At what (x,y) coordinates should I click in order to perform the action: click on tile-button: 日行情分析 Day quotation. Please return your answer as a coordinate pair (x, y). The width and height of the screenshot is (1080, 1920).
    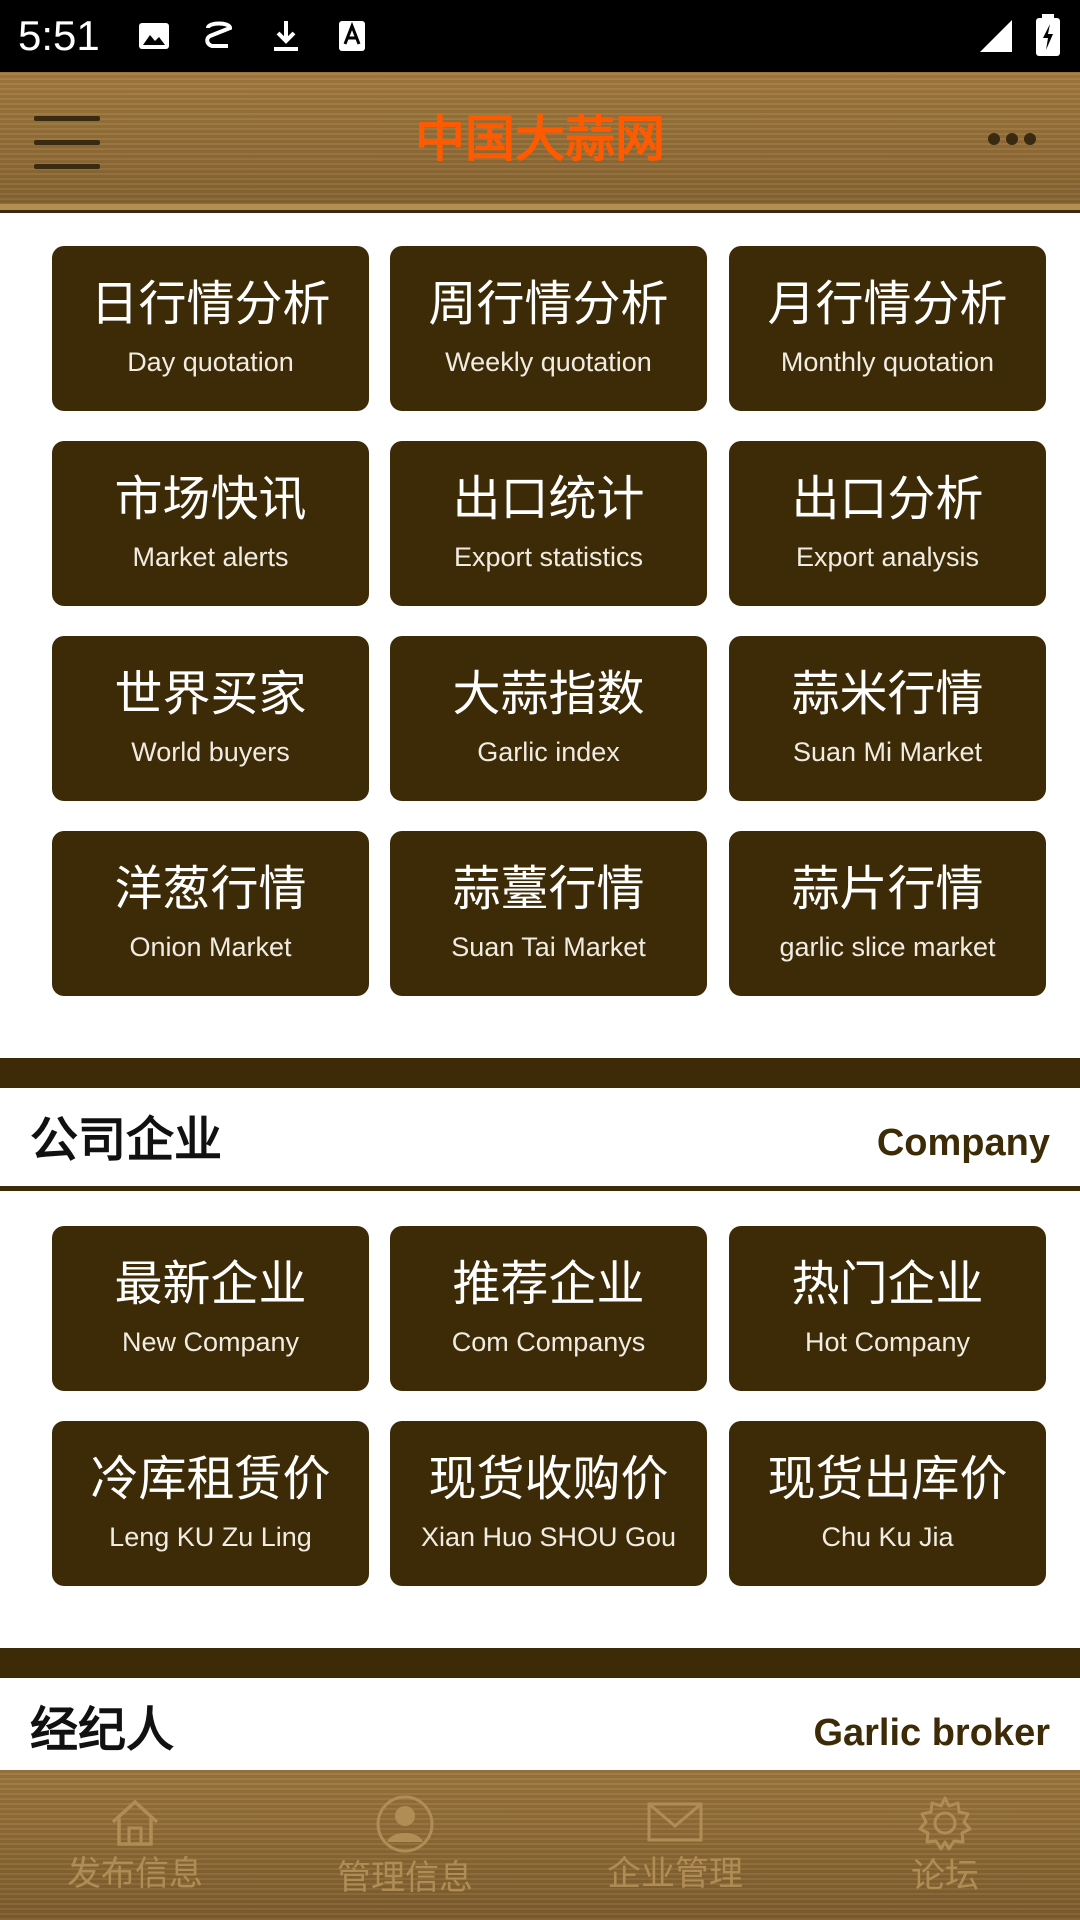
    Looking at the image, I should click on (210, 328).